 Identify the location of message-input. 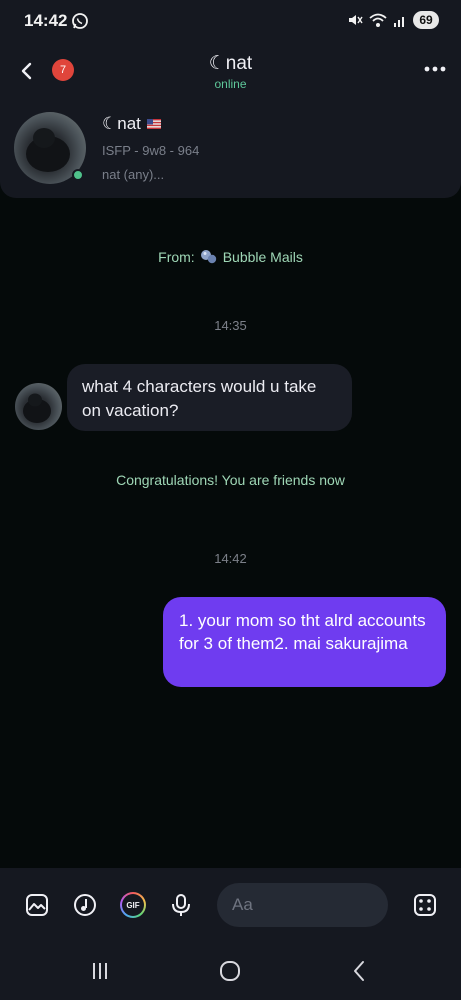
(302, 905).